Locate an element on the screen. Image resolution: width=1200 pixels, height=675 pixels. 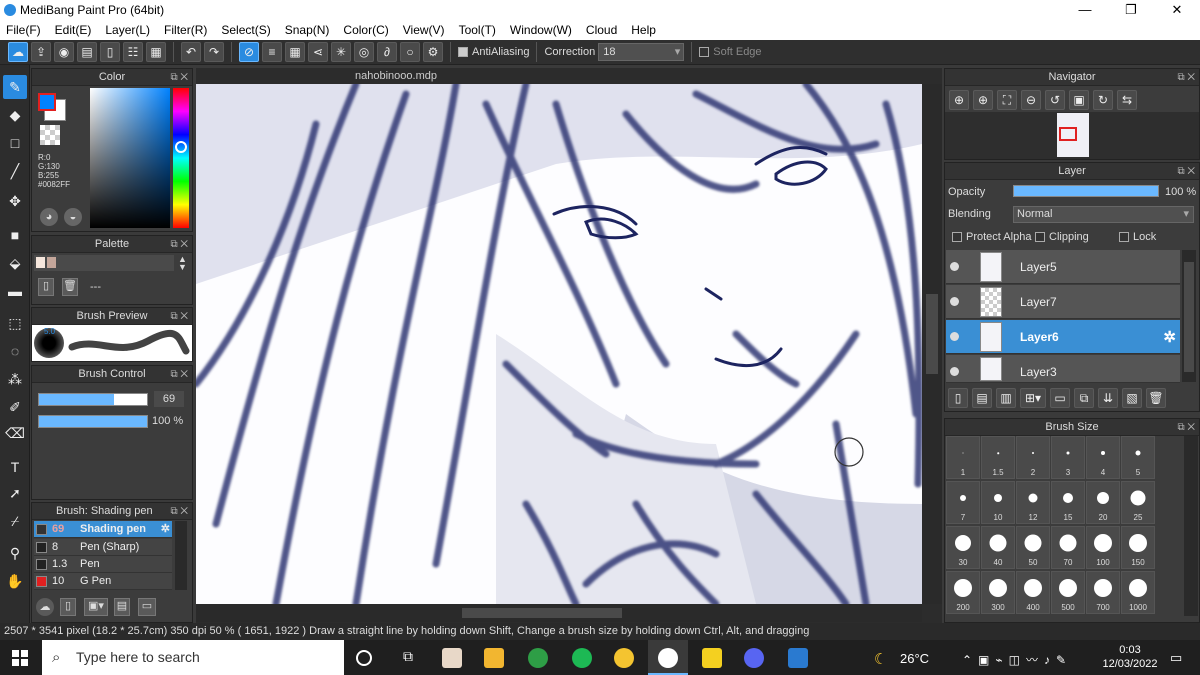
sticky-notes-icon is located at coordinates (712, 658).